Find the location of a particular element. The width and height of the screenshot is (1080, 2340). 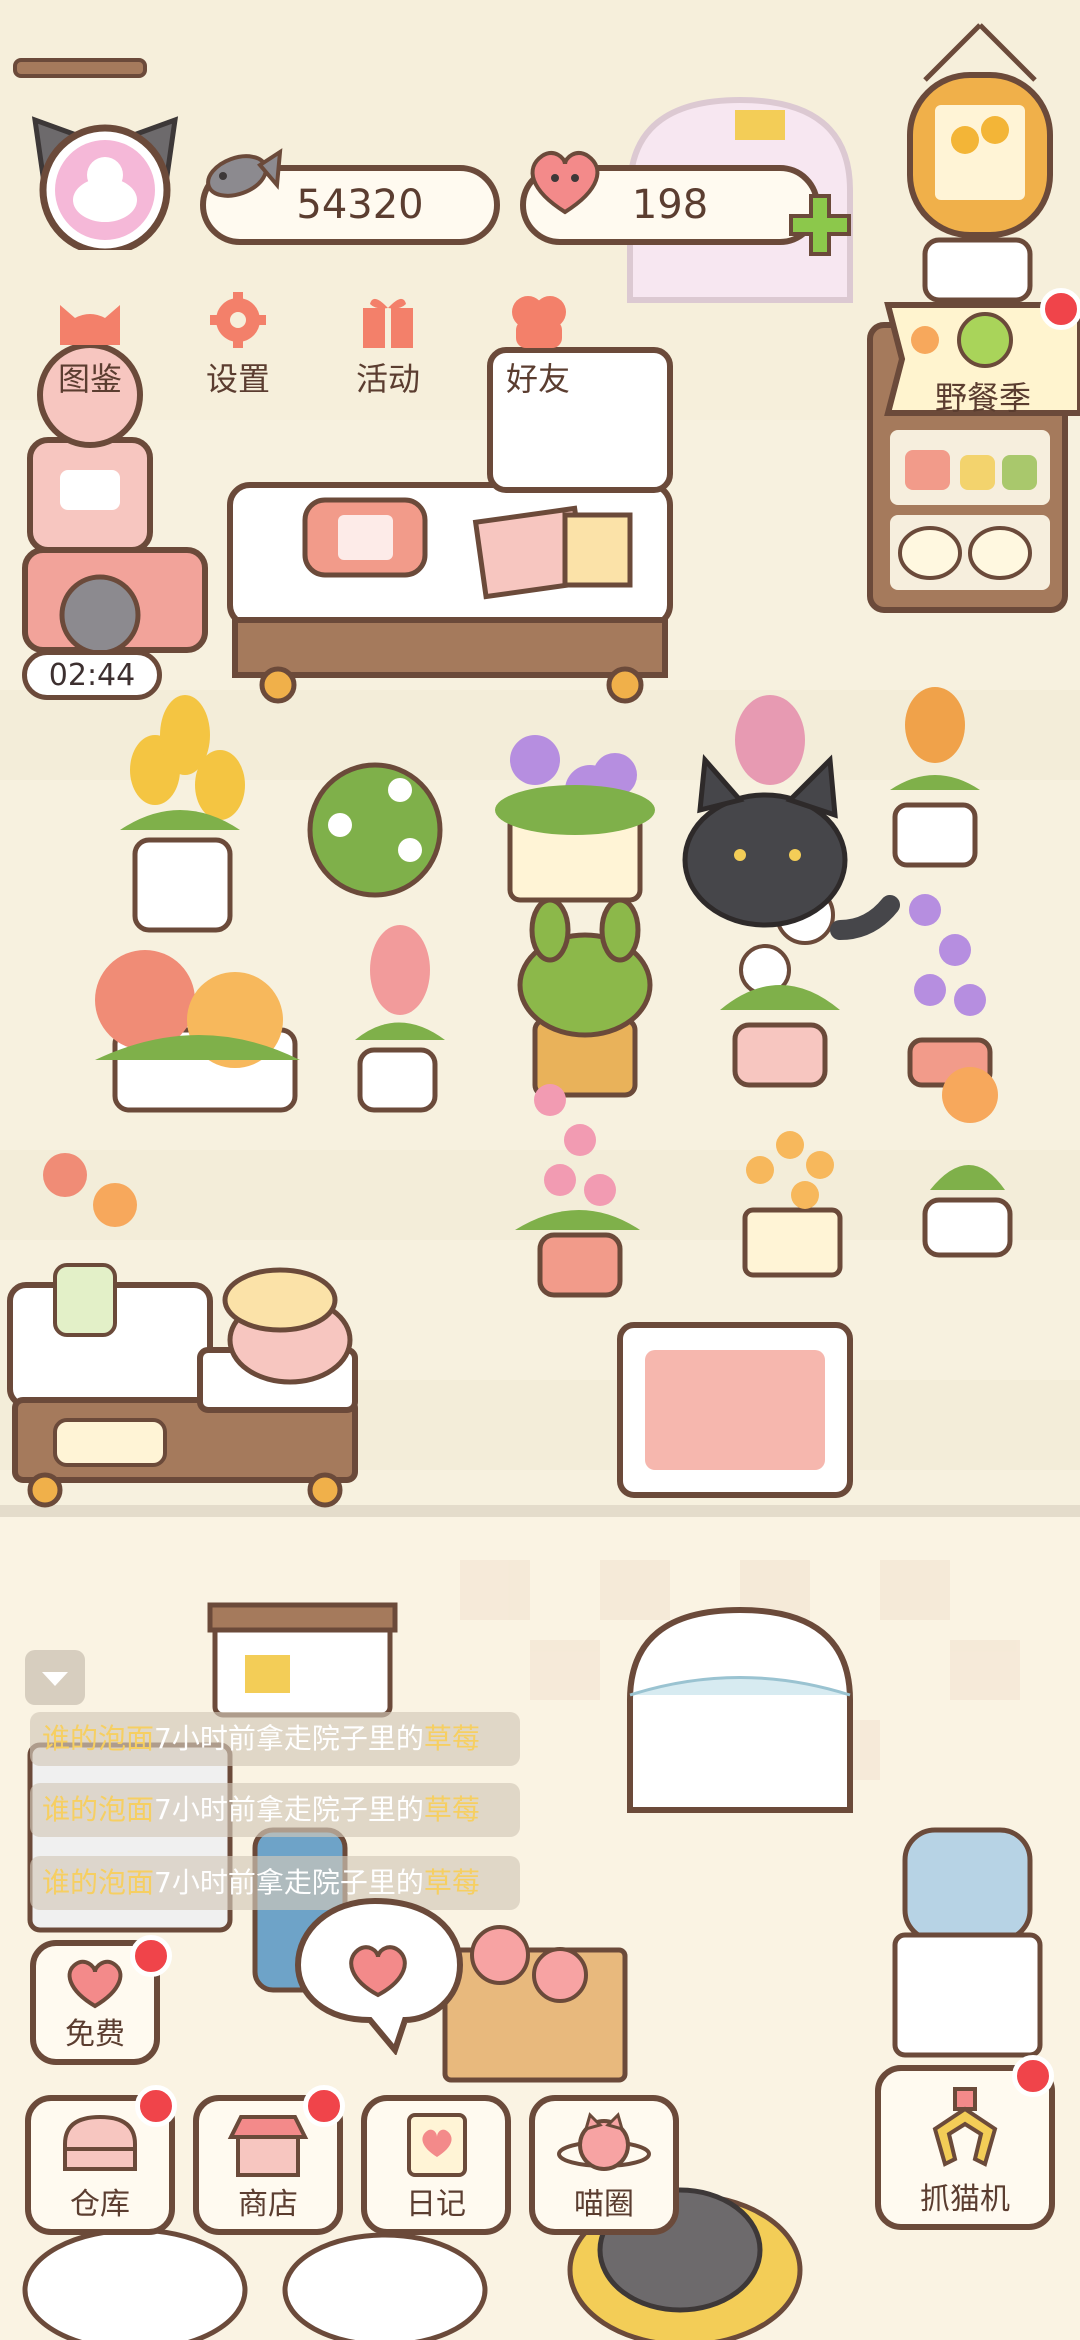

friends-icon is located at coordinates (539, 322).